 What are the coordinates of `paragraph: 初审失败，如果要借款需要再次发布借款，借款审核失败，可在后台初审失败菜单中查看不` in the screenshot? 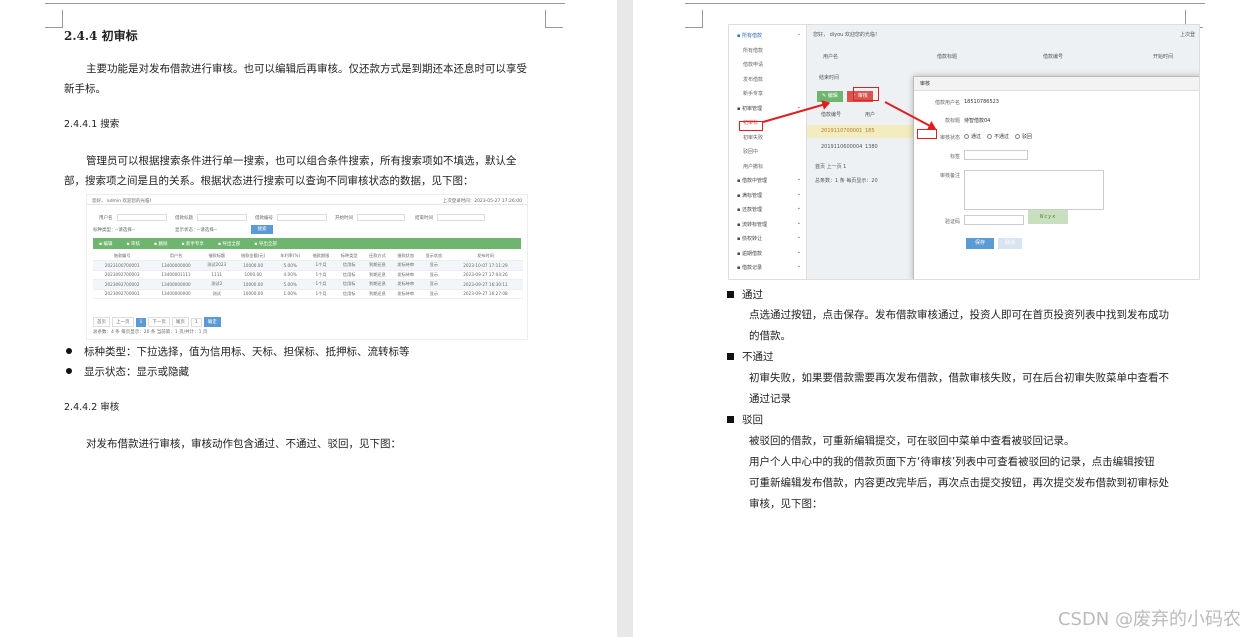 It's located at (959, 378).